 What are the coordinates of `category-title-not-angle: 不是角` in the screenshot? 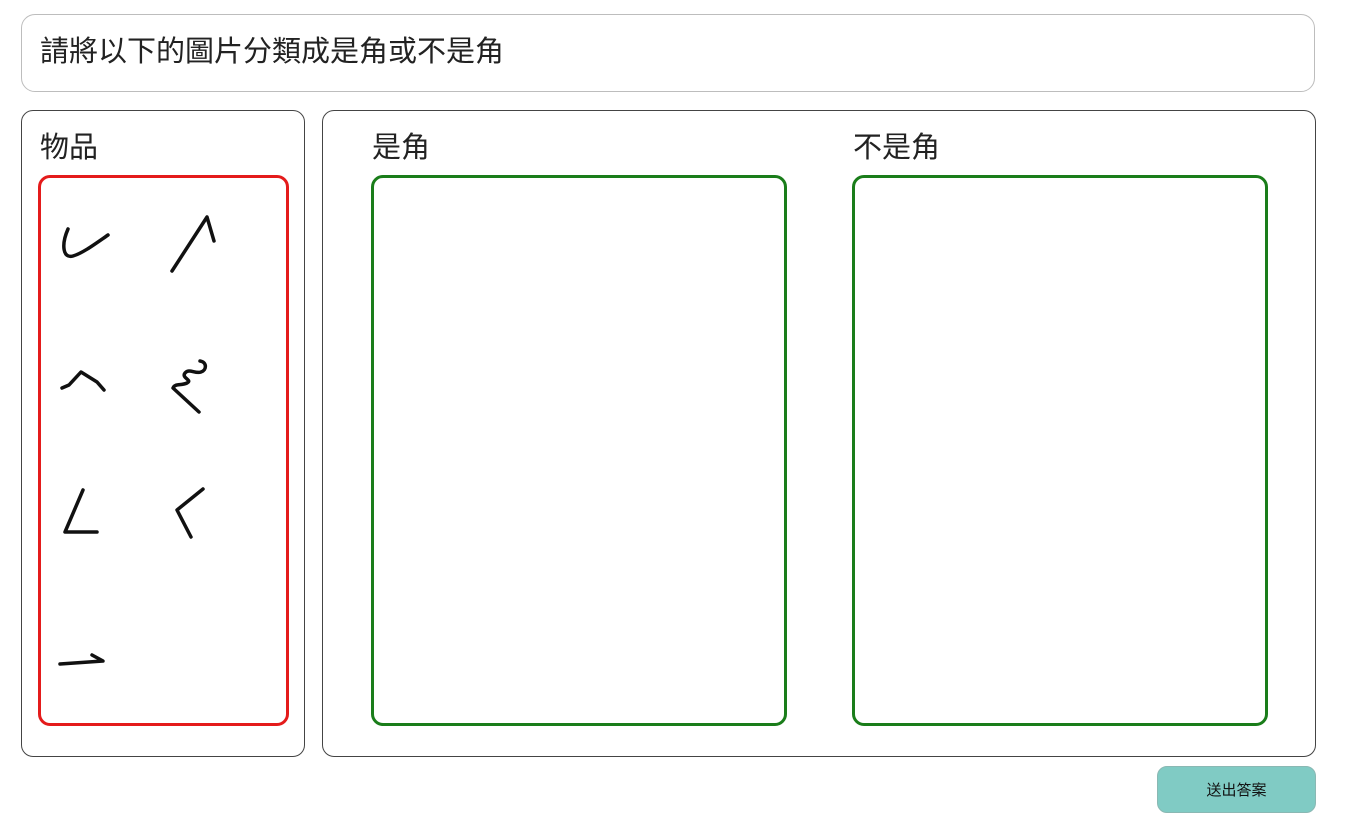 It's located at (897, 147).